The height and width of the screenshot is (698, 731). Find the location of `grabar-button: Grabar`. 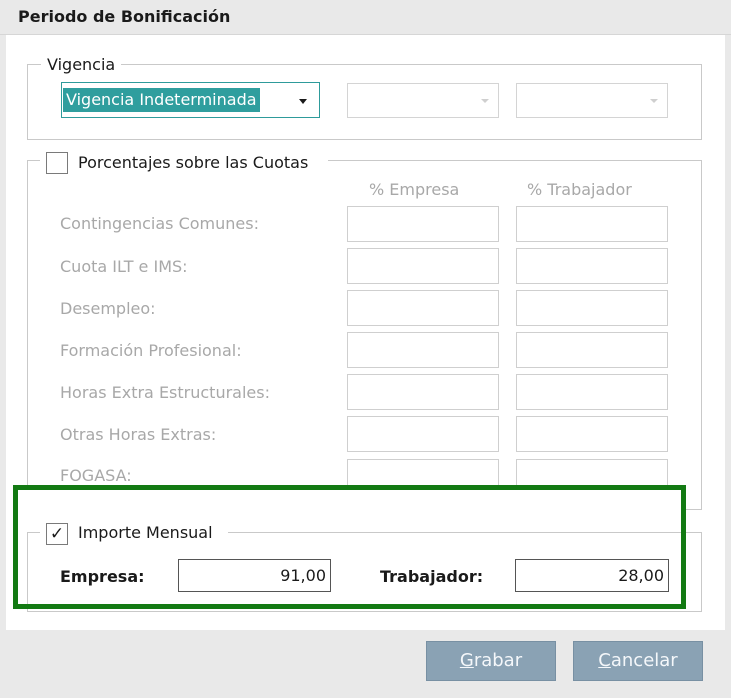

grabar-button: Grabar is located at coordinates (491, 661).